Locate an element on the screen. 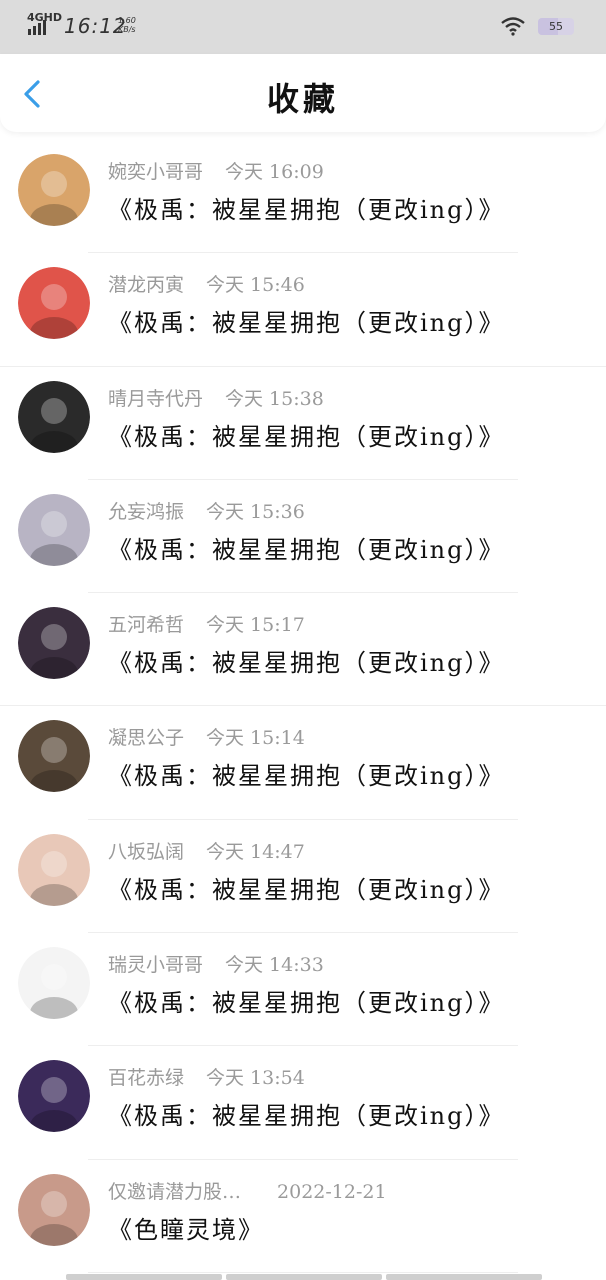 This screenshot has width=606, height=1280. list-item: 五河希哲 今天 15:17 《极禹：被星星拥抱（更改ing）》 is located at coordinates (303, 650).